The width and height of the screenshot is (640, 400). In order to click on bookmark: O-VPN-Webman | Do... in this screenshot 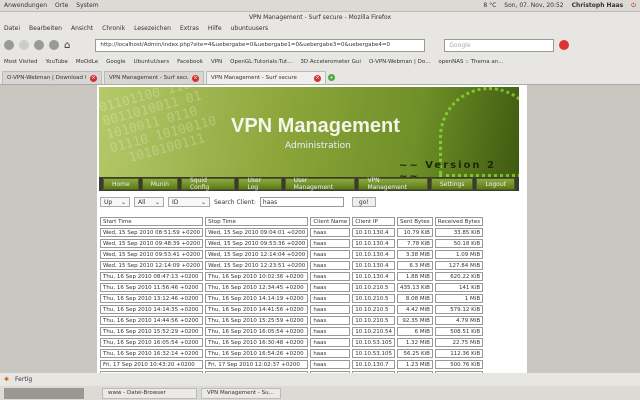, I will do `click(399, 62)`.